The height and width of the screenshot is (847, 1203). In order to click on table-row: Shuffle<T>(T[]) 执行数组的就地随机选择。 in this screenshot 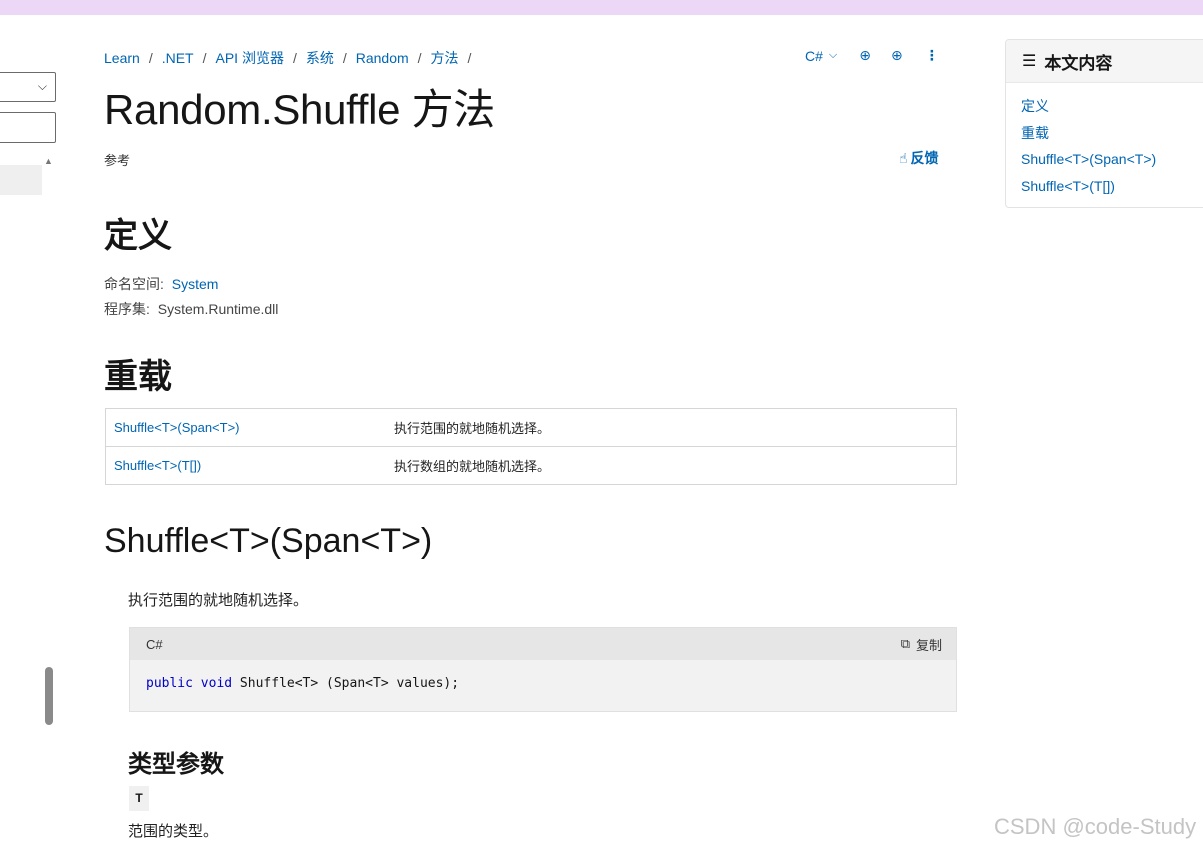, I will do `click(531, 465)`.